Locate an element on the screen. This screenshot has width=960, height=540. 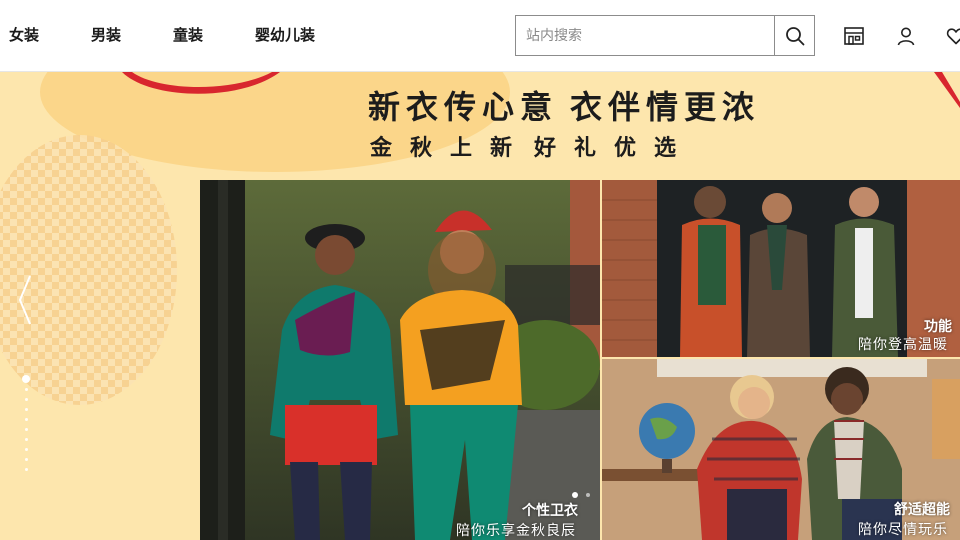
nav-item-men: 男装 is located at coordinates (106, 34).